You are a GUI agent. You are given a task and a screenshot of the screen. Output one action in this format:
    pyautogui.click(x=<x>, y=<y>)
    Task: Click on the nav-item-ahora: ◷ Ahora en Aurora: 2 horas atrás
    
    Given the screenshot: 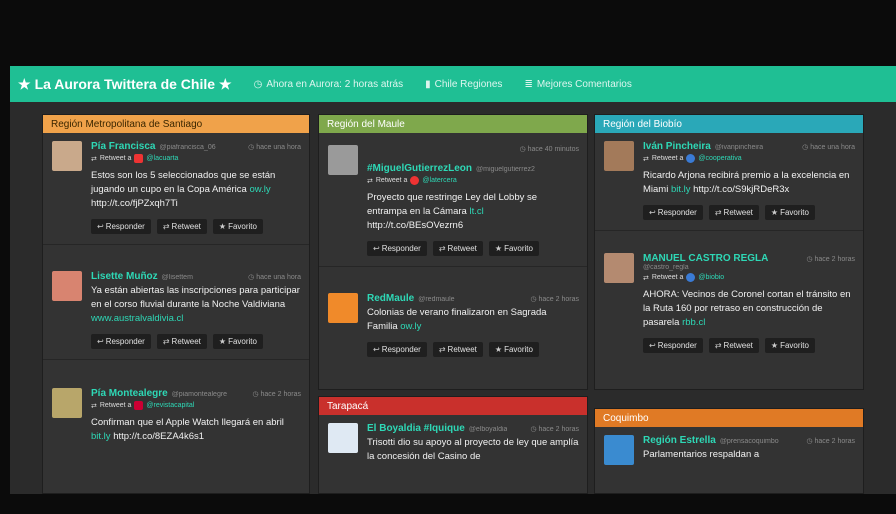 What is the action you would take?
    pyautogui.click(x=328, y=84)
    